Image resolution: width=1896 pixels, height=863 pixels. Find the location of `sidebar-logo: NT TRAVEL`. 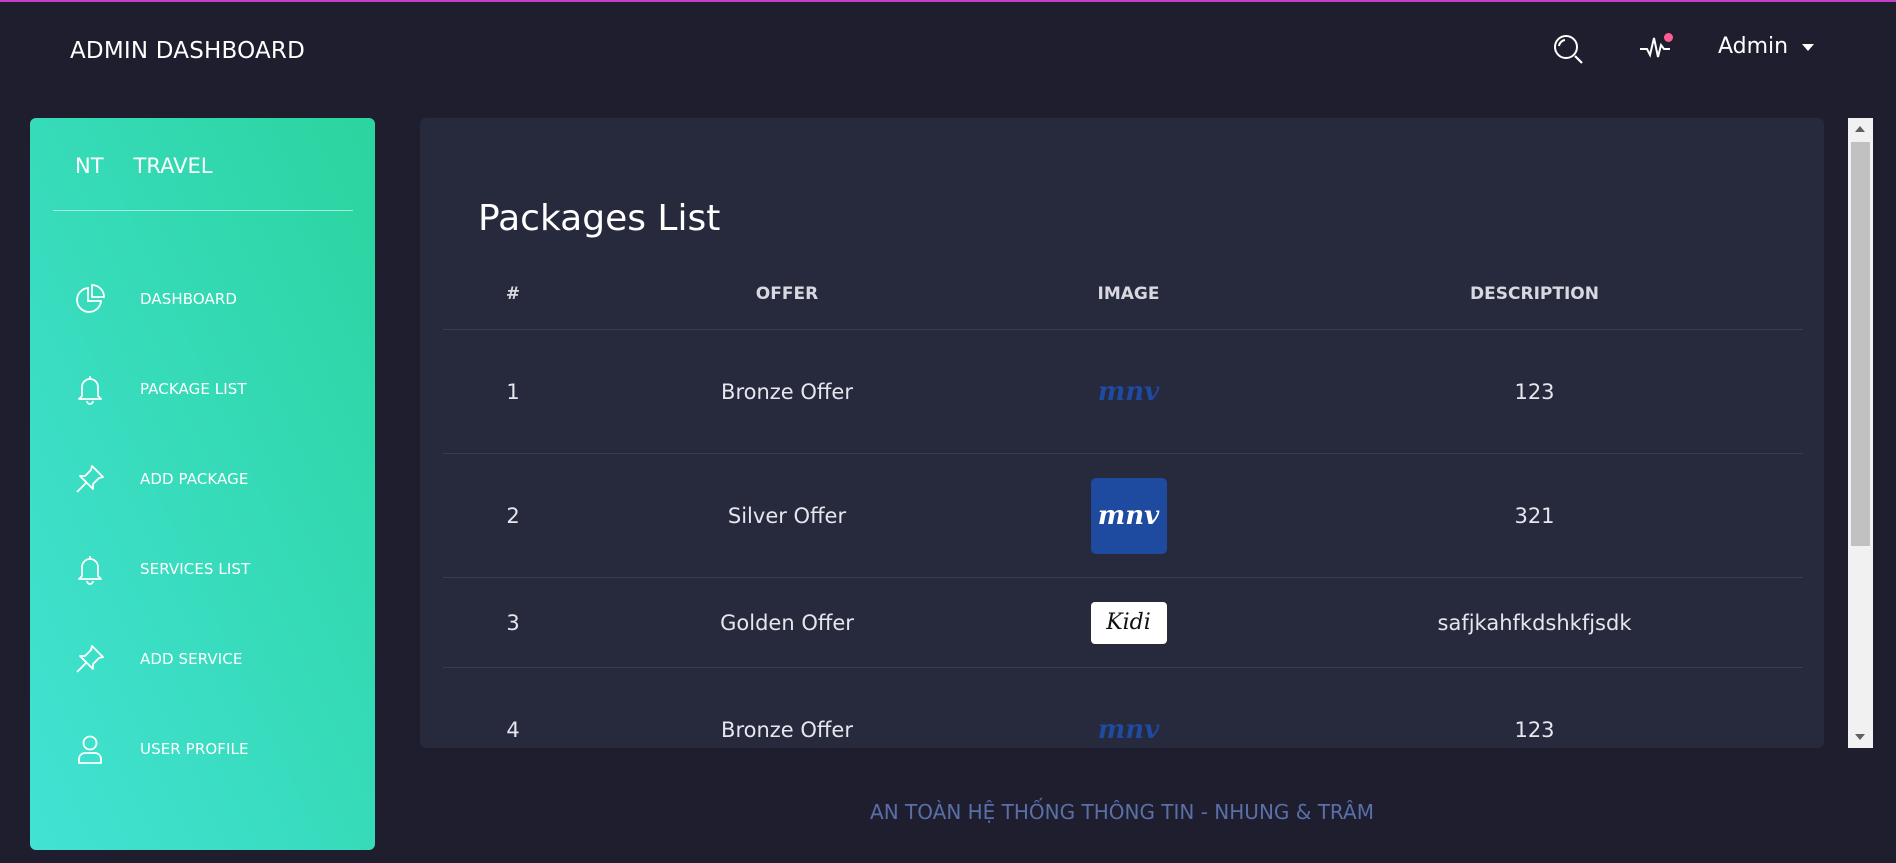

sidebar-logo: NT TRAVEL is located at coordinates (143, 166).